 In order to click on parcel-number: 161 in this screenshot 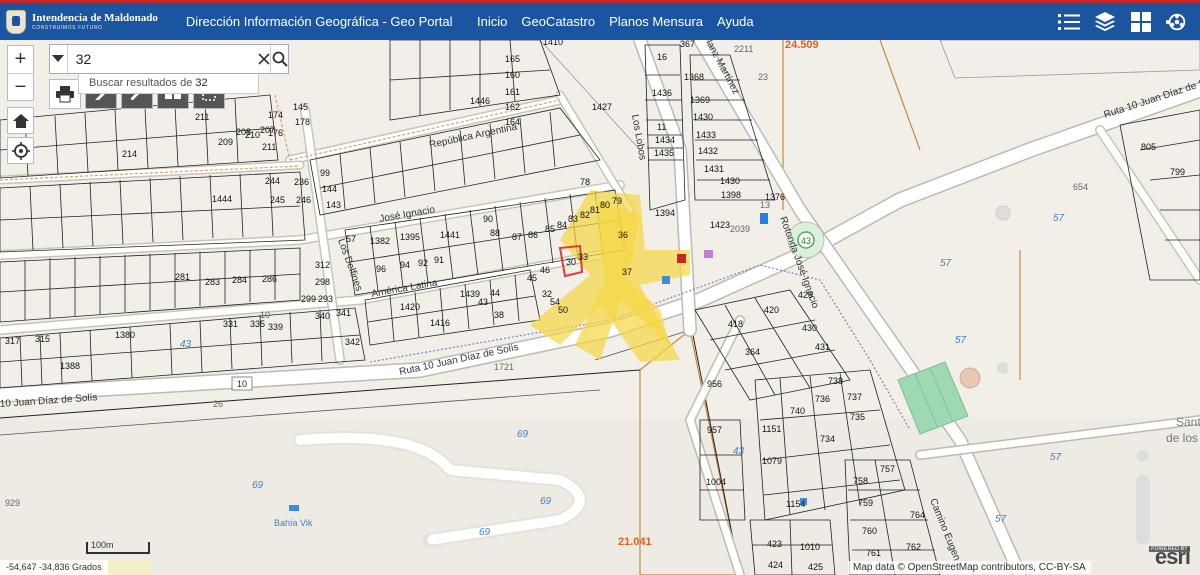, I will do `click(512, 92)`.